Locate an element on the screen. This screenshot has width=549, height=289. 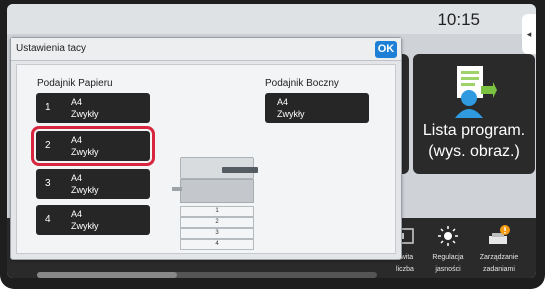
bypass-tray-button: A4 Zwykły is located at coordinates (317, 108).